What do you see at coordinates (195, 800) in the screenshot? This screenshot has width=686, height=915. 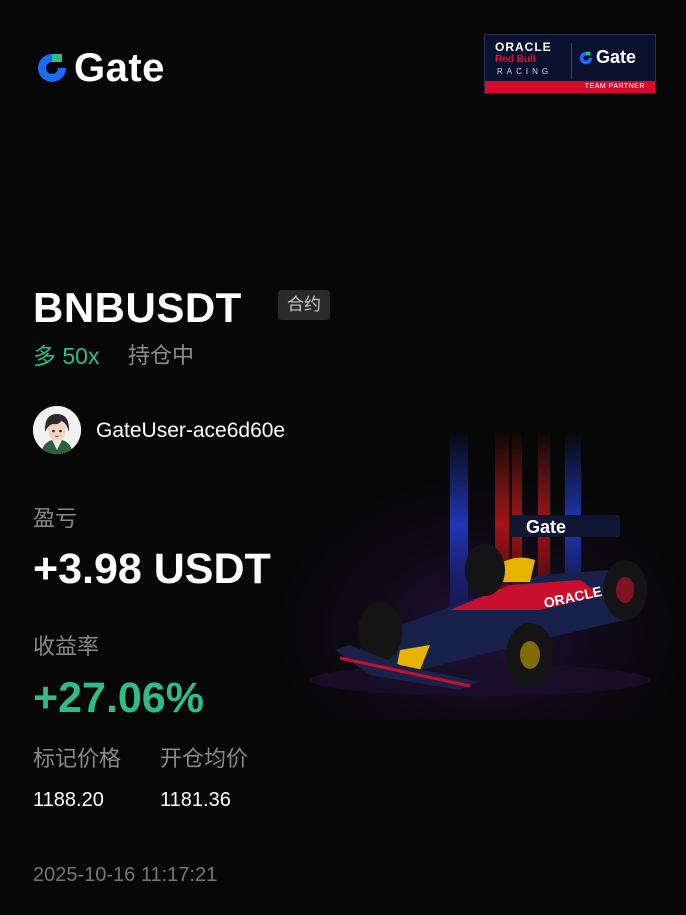 I see `entry-price-value: 1181.36` at bounding box center [195, 800].